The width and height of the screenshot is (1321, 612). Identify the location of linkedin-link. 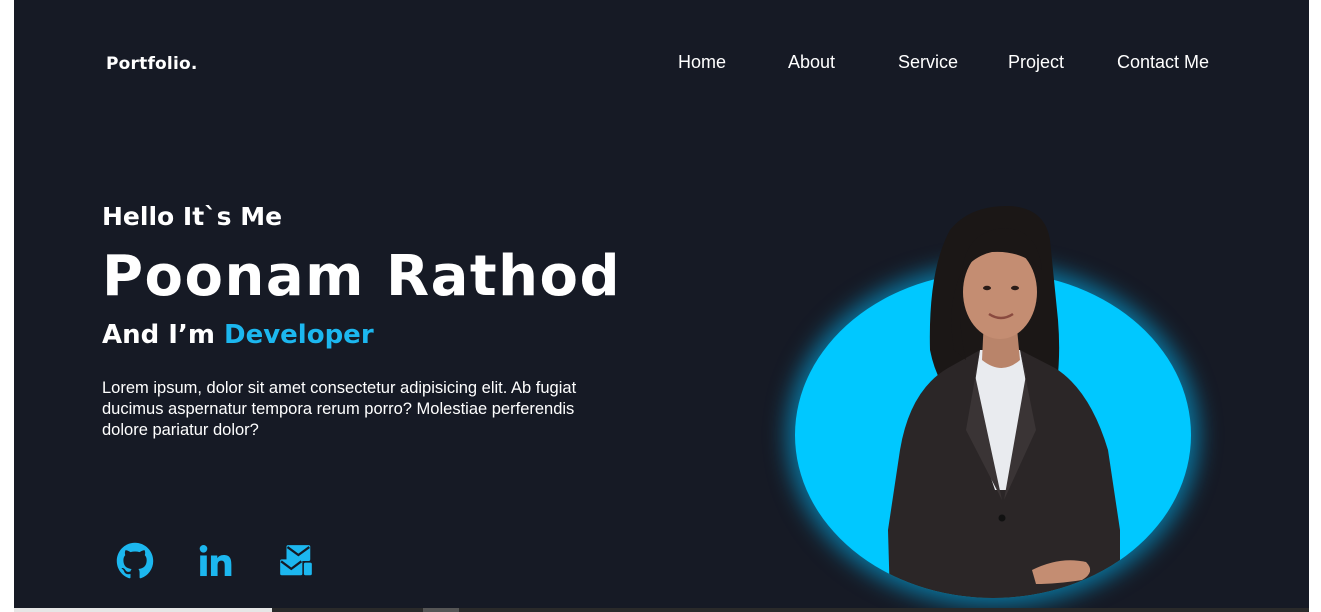
(216, 561).